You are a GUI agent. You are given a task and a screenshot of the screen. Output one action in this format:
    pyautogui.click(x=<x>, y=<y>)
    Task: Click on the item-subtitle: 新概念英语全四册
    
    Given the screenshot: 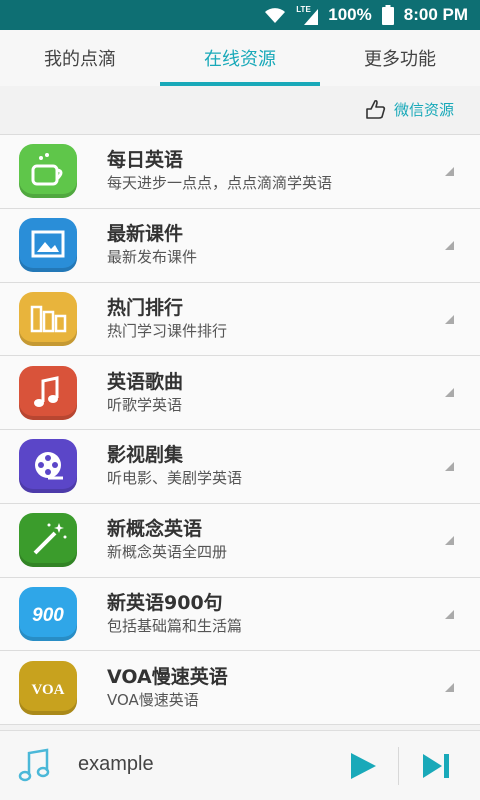 What is the action you would take?
    pyautogui.click(x=167, y=552)
    